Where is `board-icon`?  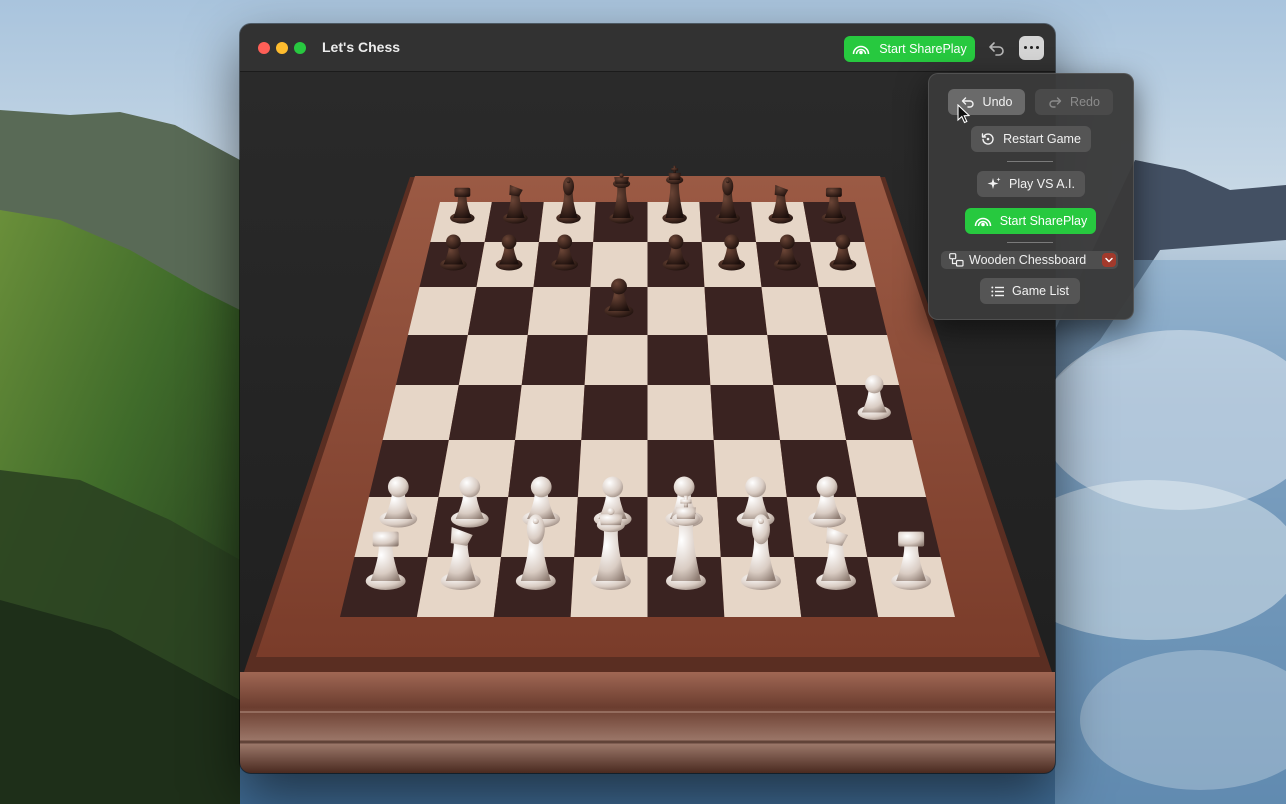 board-icon is located at coordinates (956, 260).